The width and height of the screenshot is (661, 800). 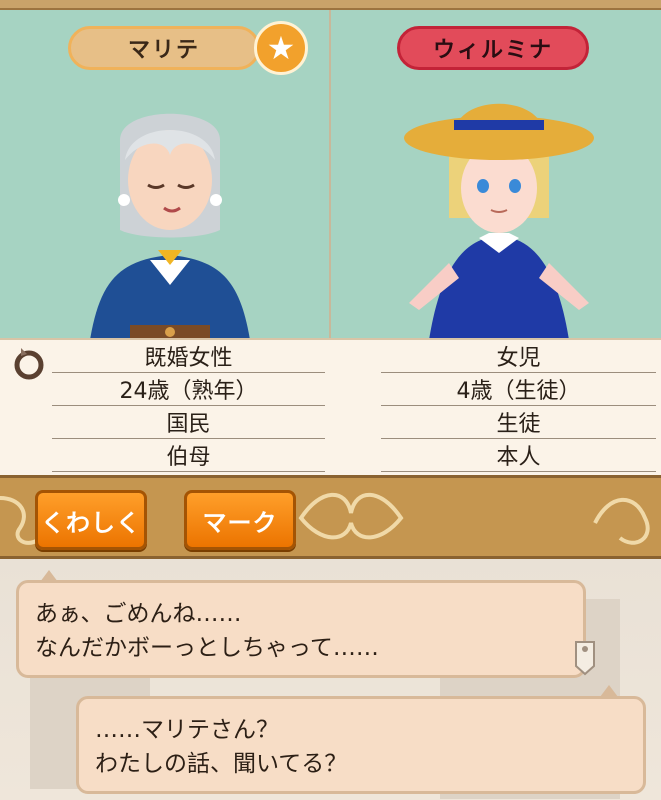 I want to click on character-figure-left, so click(x=170, y=225).